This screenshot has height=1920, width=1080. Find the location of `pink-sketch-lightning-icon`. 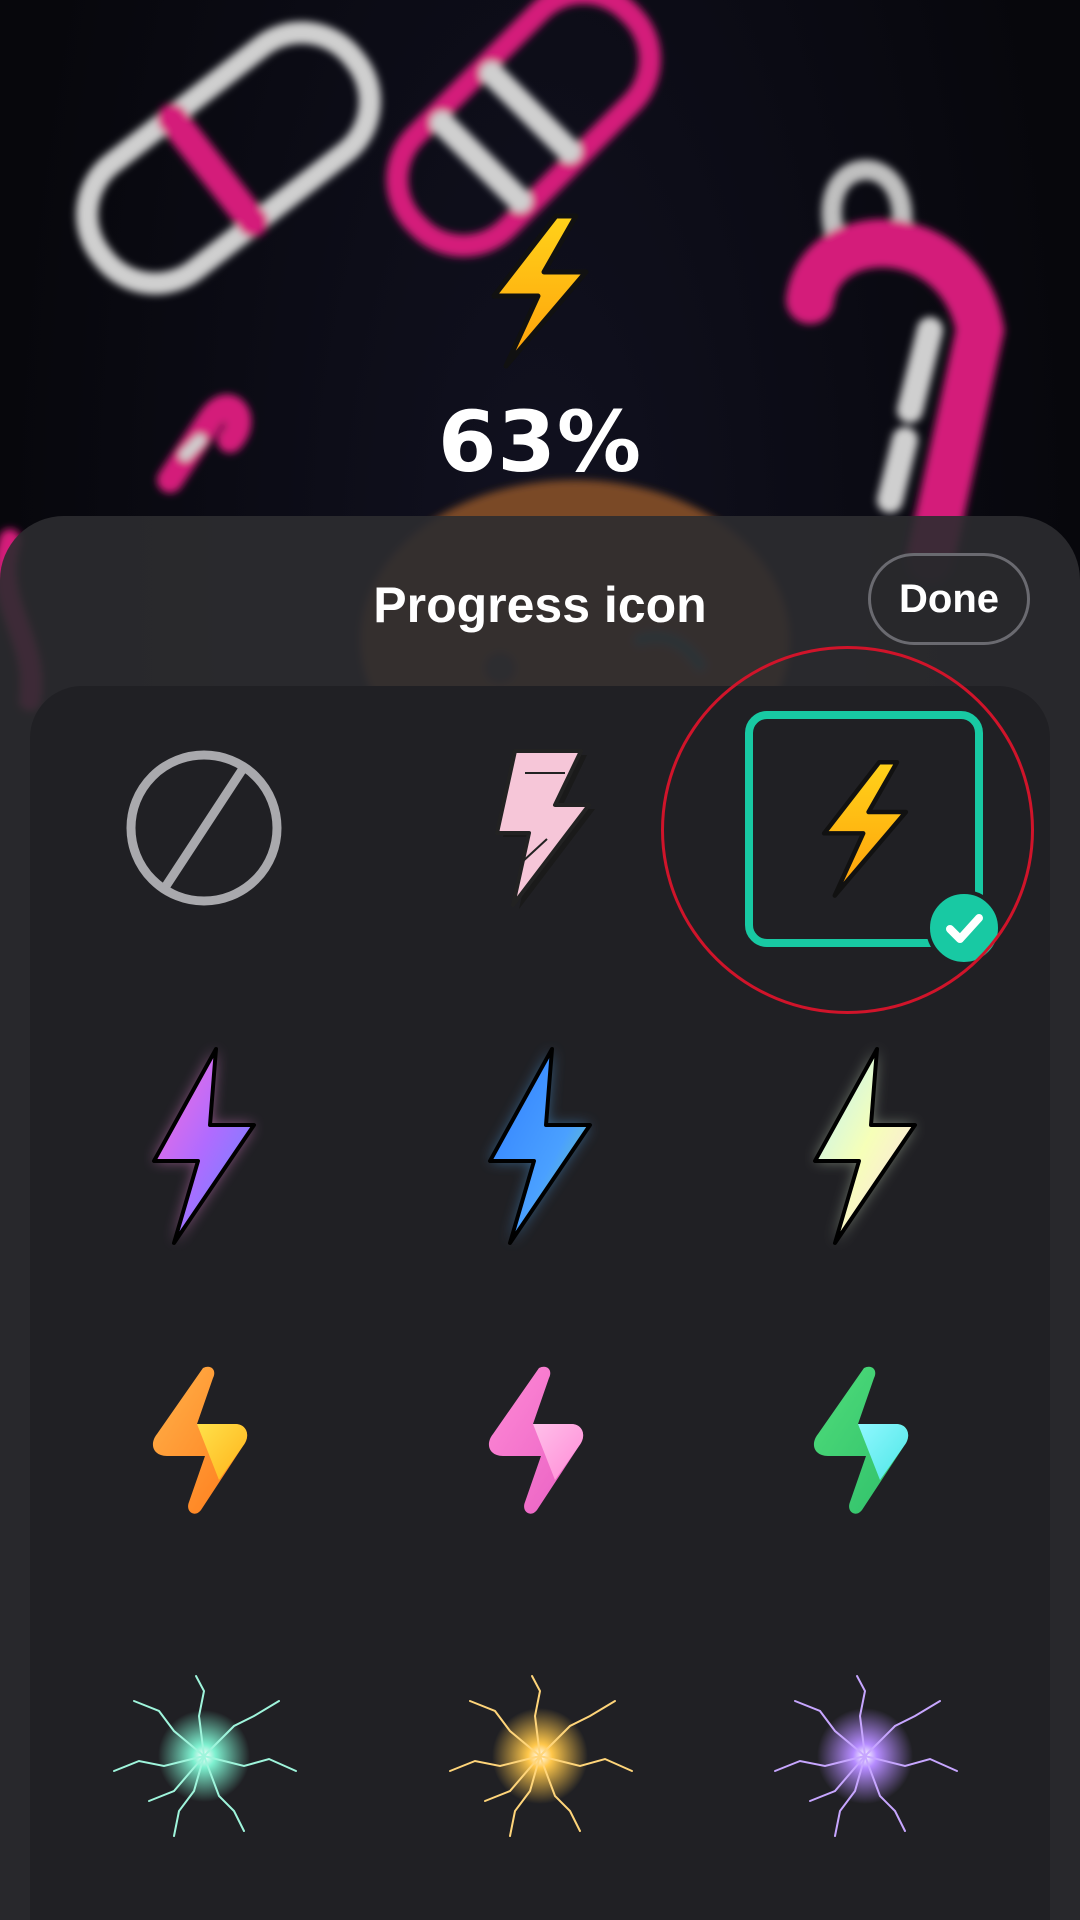

pink-sketch-lightning-icon is located at coordinates (545, 829).